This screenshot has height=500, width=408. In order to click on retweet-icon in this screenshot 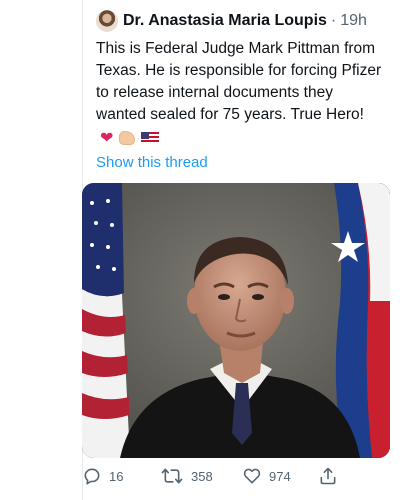, I will do `click(172, 476)`.